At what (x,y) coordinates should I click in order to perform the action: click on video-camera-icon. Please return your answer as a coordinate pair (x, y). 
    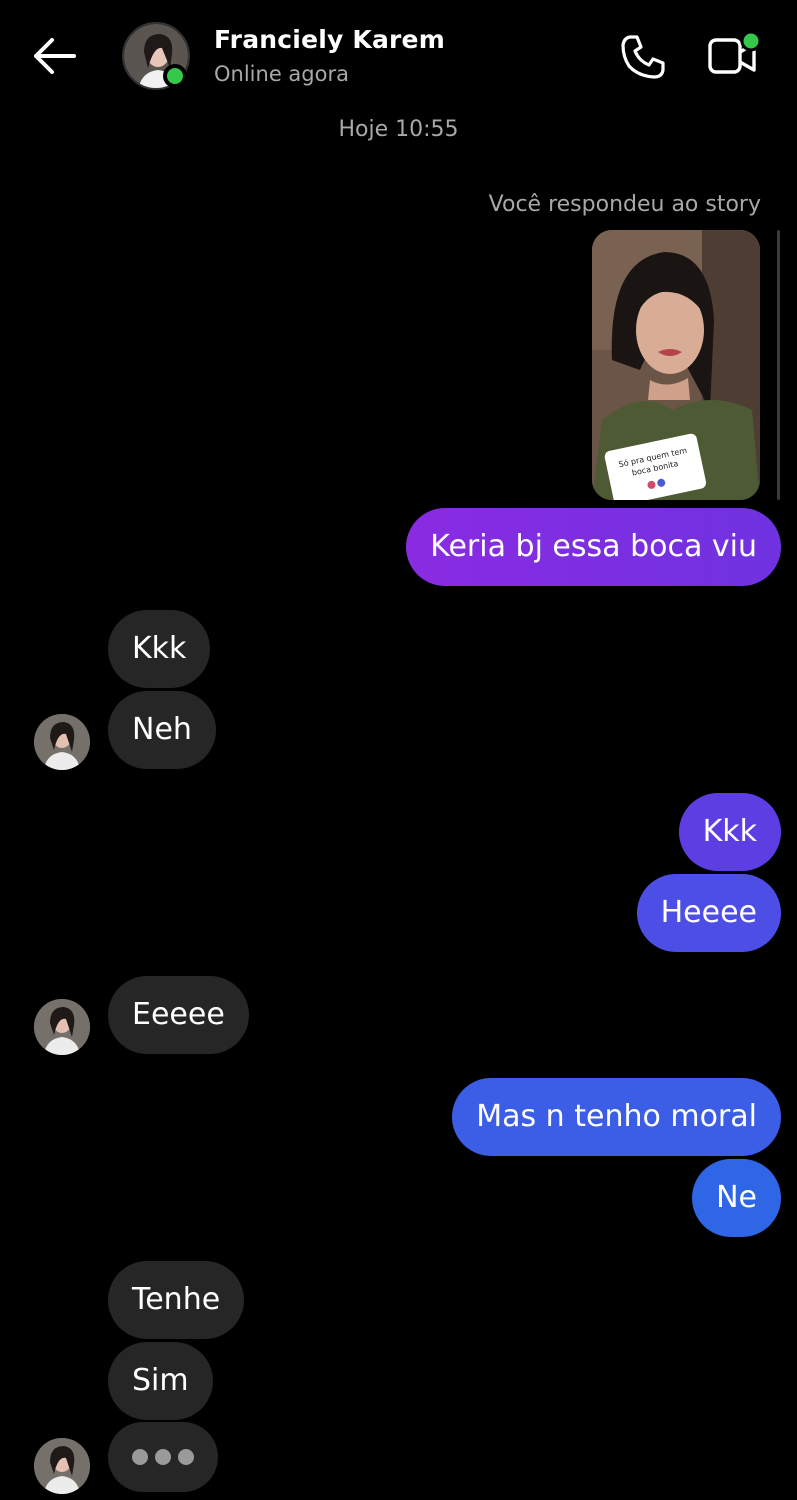
    Looking at the image, I should click on (735, 55).